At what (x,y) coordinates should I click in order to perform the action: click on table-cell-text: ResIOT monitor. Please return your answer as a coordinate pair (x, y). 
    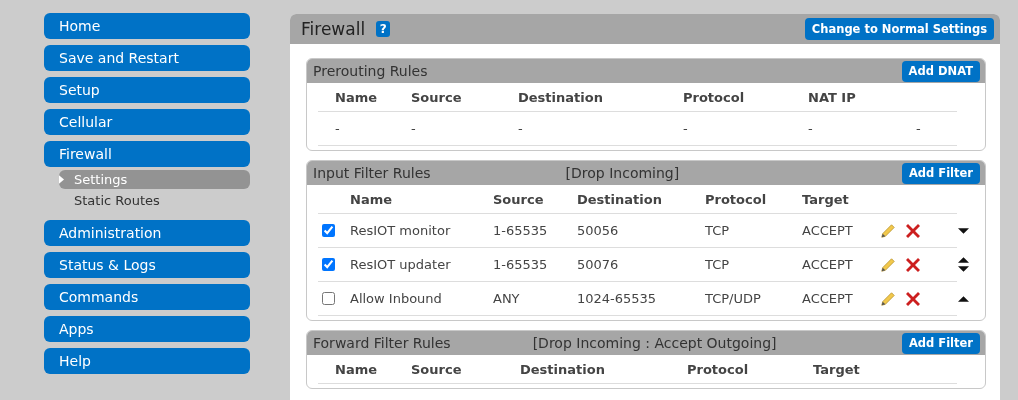
    Looking at the image, I should click on (401, 230).